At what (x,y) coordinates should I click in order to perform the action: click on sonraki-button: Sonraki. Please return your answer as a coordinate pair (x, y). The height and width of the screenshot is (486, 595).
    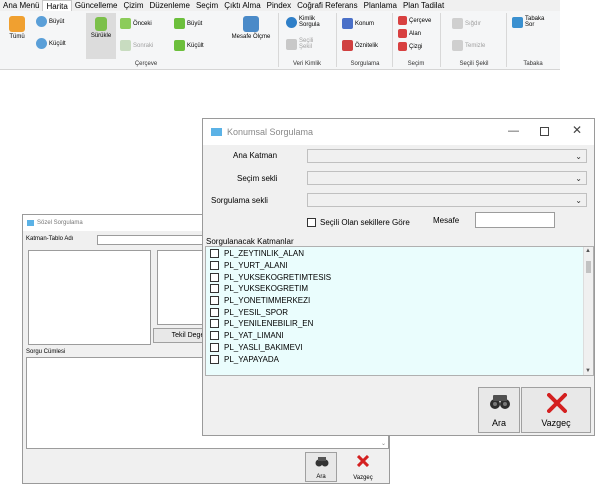
    Looking at the image, I should click on (136, 45).